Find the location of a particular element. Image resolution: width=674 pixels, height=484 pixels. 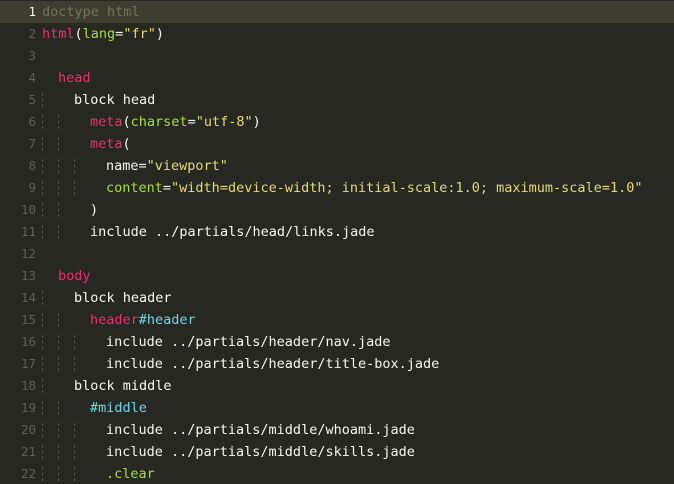

code-line: 16 include ../partials/header/nav.jade is located at coordinates (337, 342).